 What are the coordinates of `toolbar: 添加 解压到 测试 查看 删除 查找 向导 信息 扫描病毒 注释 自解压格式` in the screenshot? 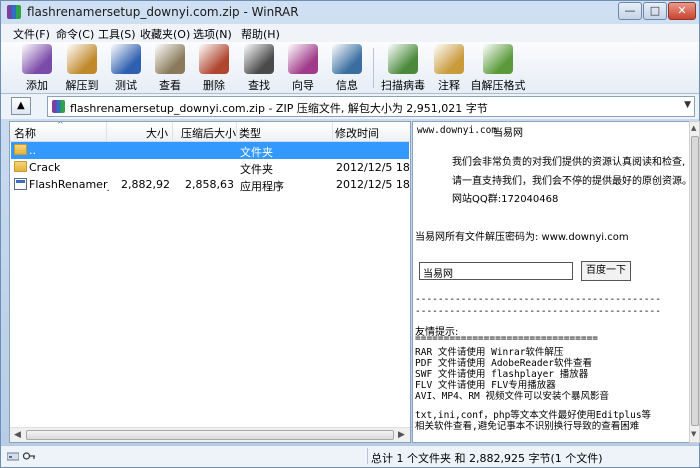 It's located at (350, 68).